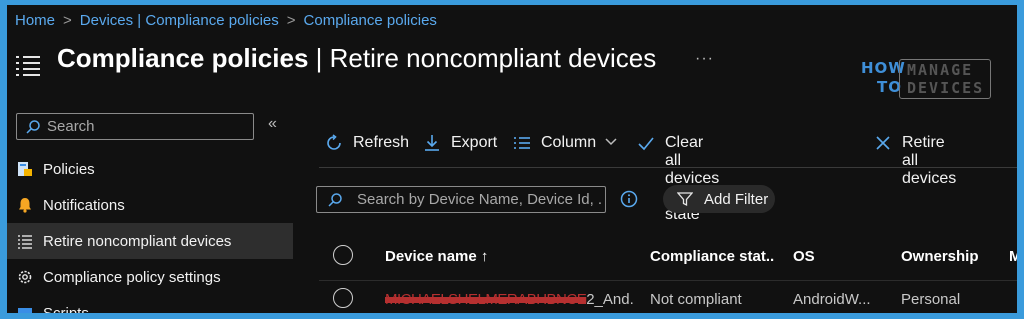  Describe the element at coordinates (883, 143) in the screenshot. I see `close-icon` at that location.